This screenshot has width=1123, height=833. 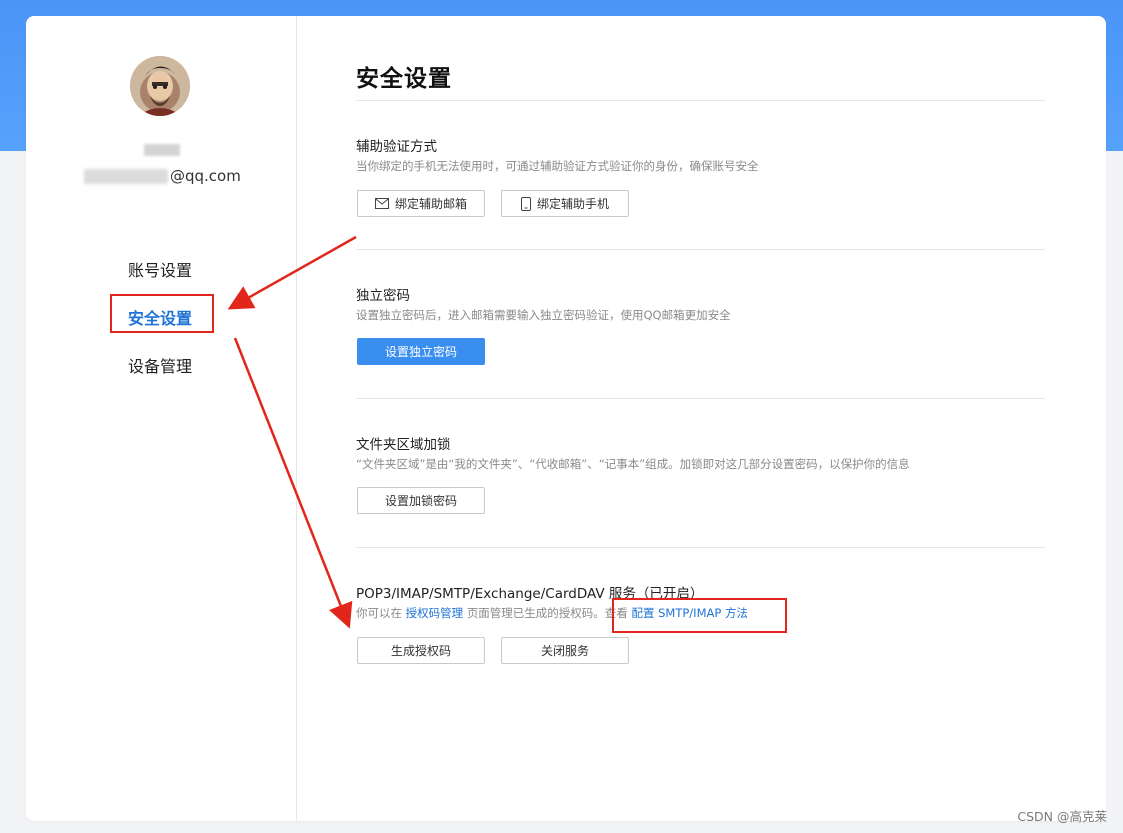 I want to click on set-independent-password-button: 设置独立密码, so click(x=421, y=351).